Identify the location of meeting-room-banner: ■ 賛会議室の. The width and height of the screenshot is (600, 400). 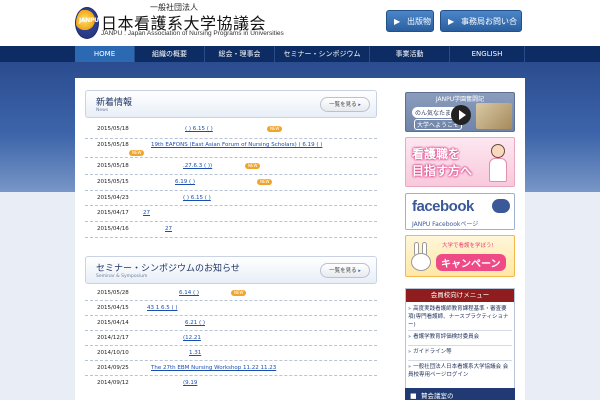
(460, 394).